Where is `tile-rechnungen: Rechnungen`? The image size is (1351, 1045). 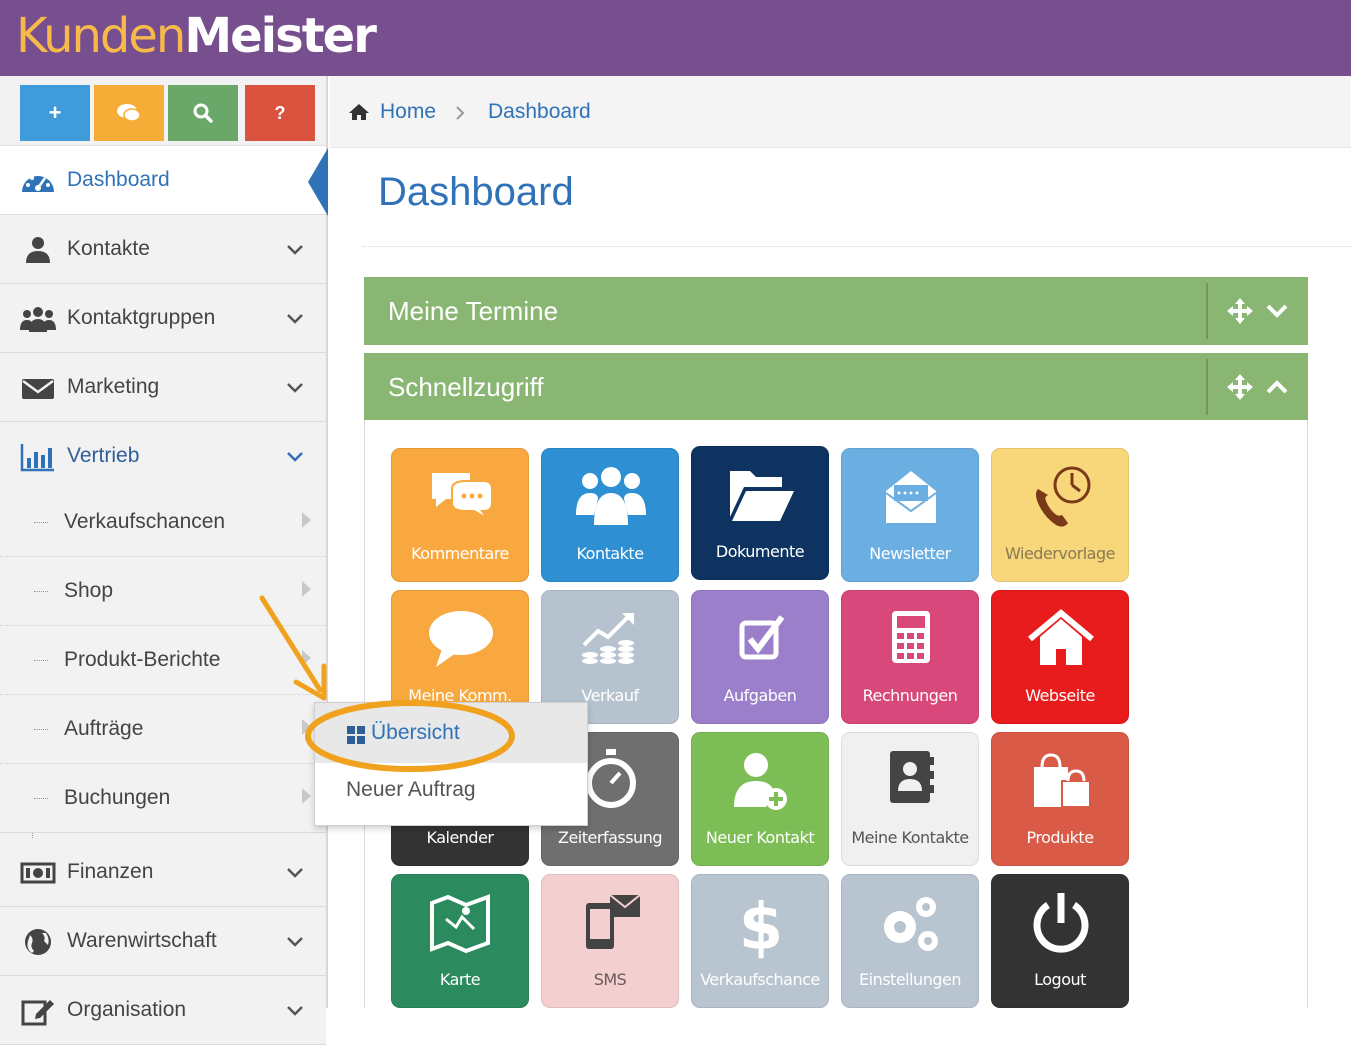
tile-rechnungen: Rechnungen is located at coordinates (910, 657).